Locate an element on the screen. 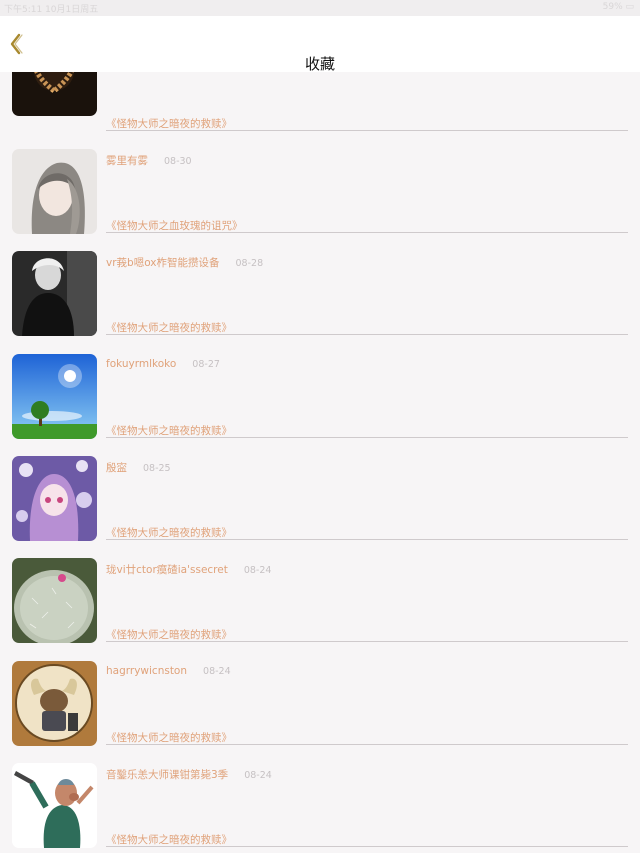 Image resolution: width=640 pixels, height=853 pixels. item-user: 殷寍 08-25 is located at coordinates (138, 467).